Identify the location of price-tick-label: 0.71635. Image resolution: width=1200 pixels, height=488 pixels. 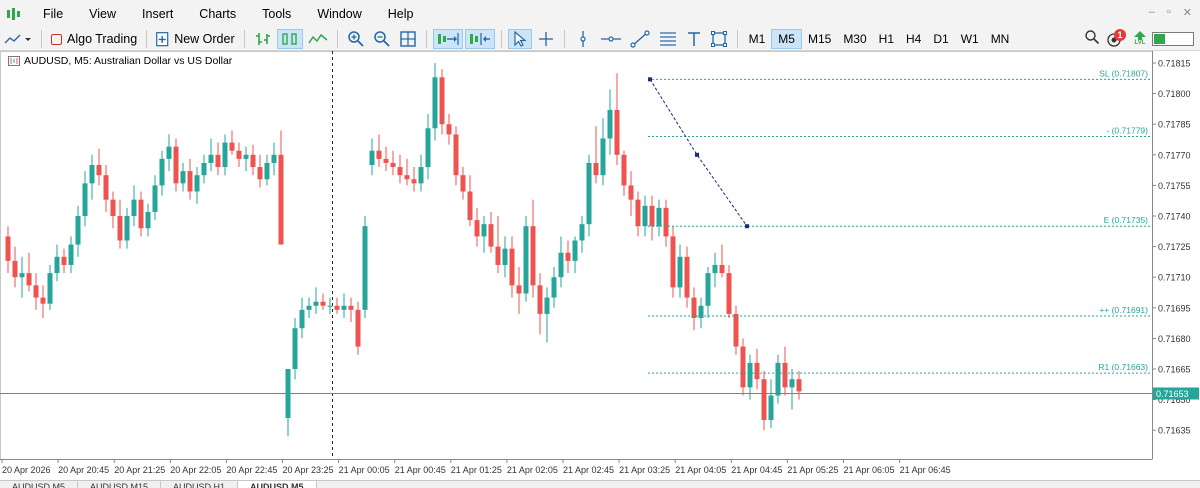
(1174, 431).